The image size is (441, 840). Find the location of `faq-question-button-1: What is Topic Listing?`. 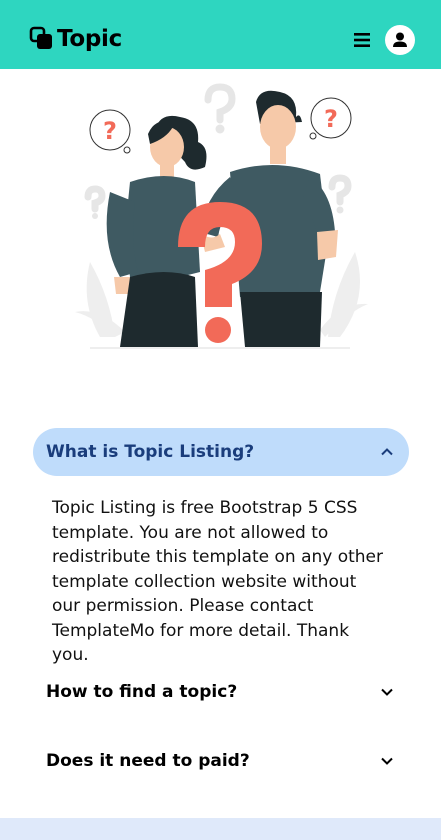

faq-question-button-1: What is Topic Listing? is located at coordinates (221, 452).